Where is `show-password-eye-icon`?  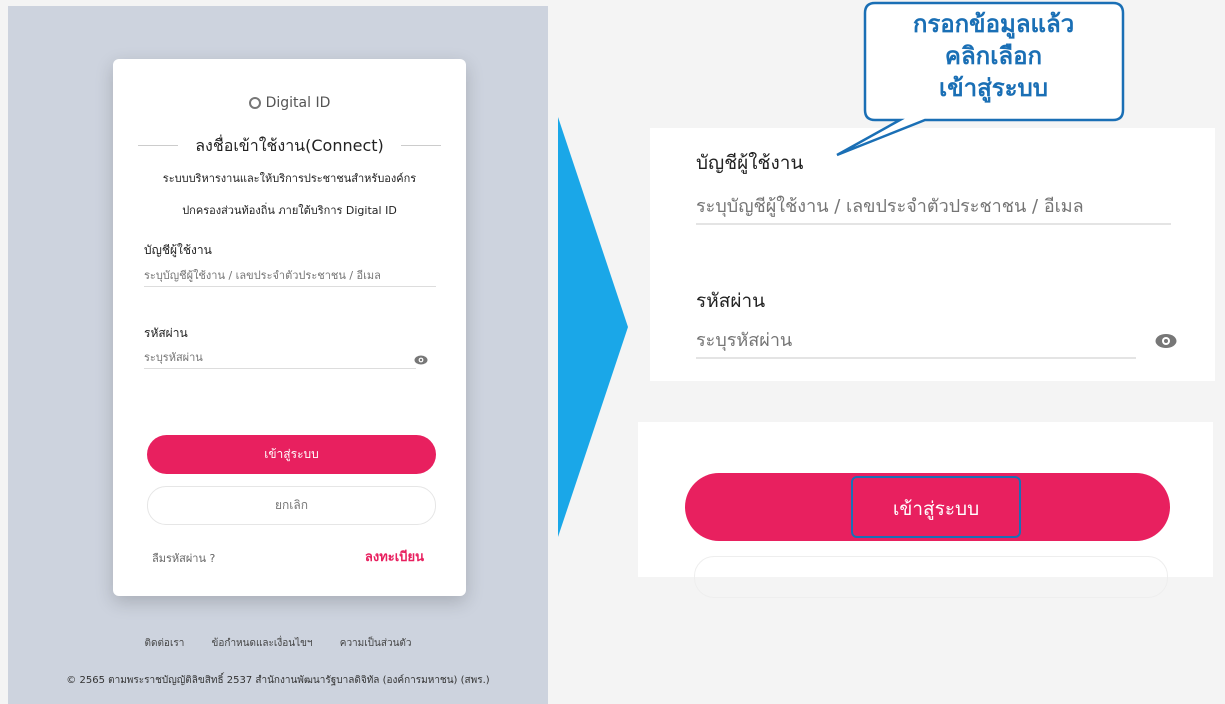
show-password-eye-icon is located at coordinates (421, 360).